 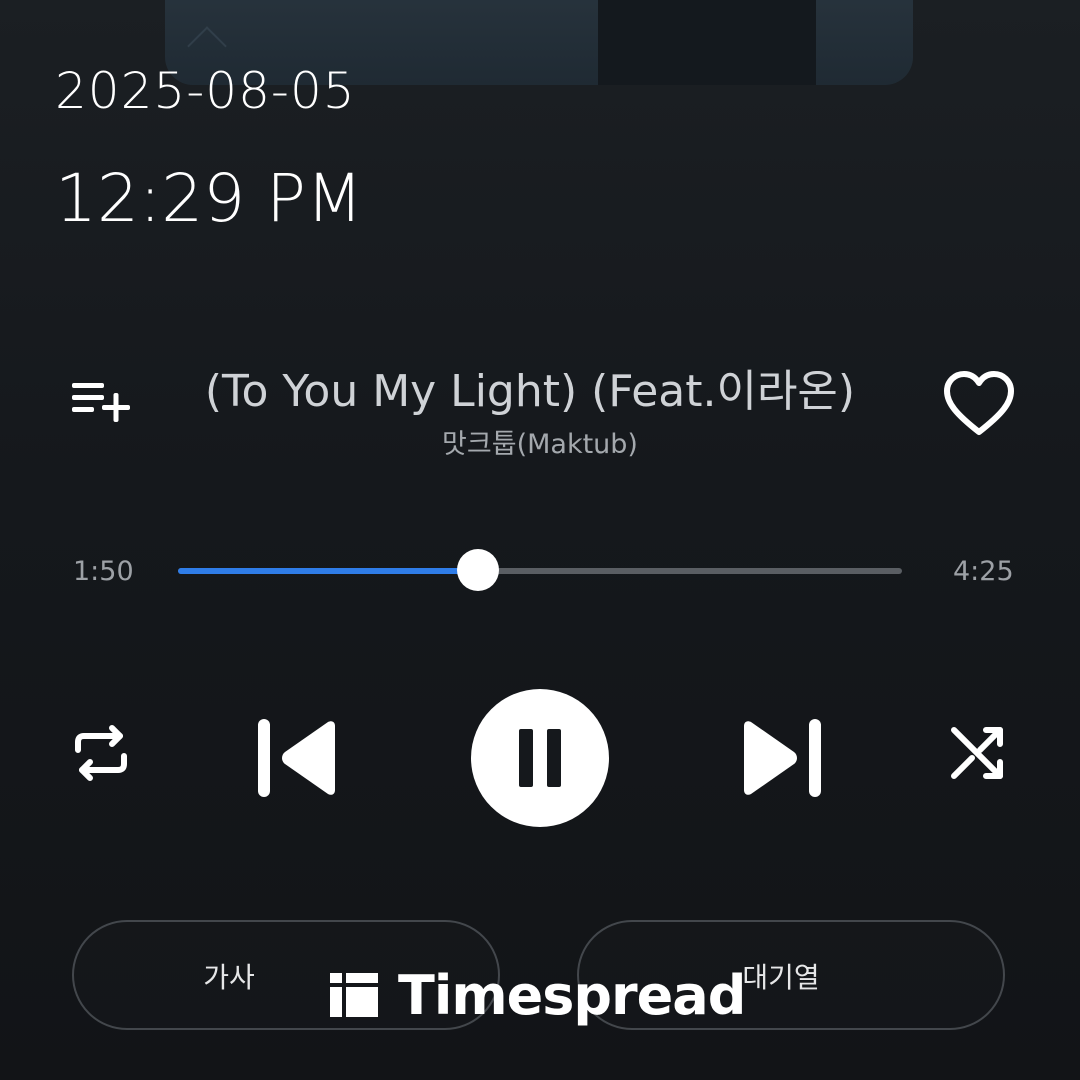 What do you see at coordinates (298, 758) in the screenshot?
I see `skip-previous-icon` at bounding box center [298, 758].